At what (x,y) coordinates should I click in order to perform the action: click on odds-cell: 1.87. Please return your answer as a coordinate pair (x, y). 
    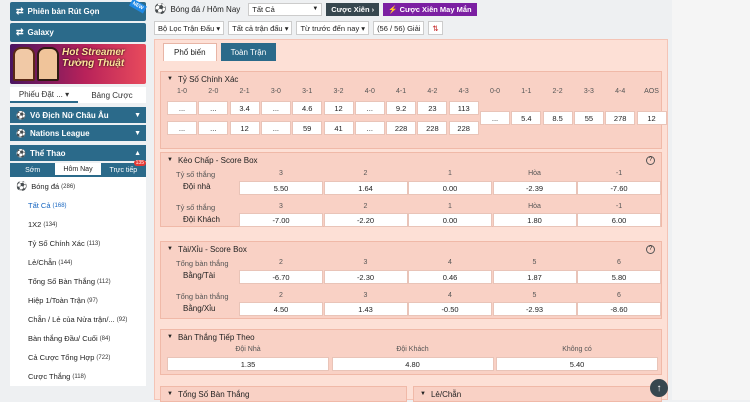
    Looking at the image, I should click on (534, 277).